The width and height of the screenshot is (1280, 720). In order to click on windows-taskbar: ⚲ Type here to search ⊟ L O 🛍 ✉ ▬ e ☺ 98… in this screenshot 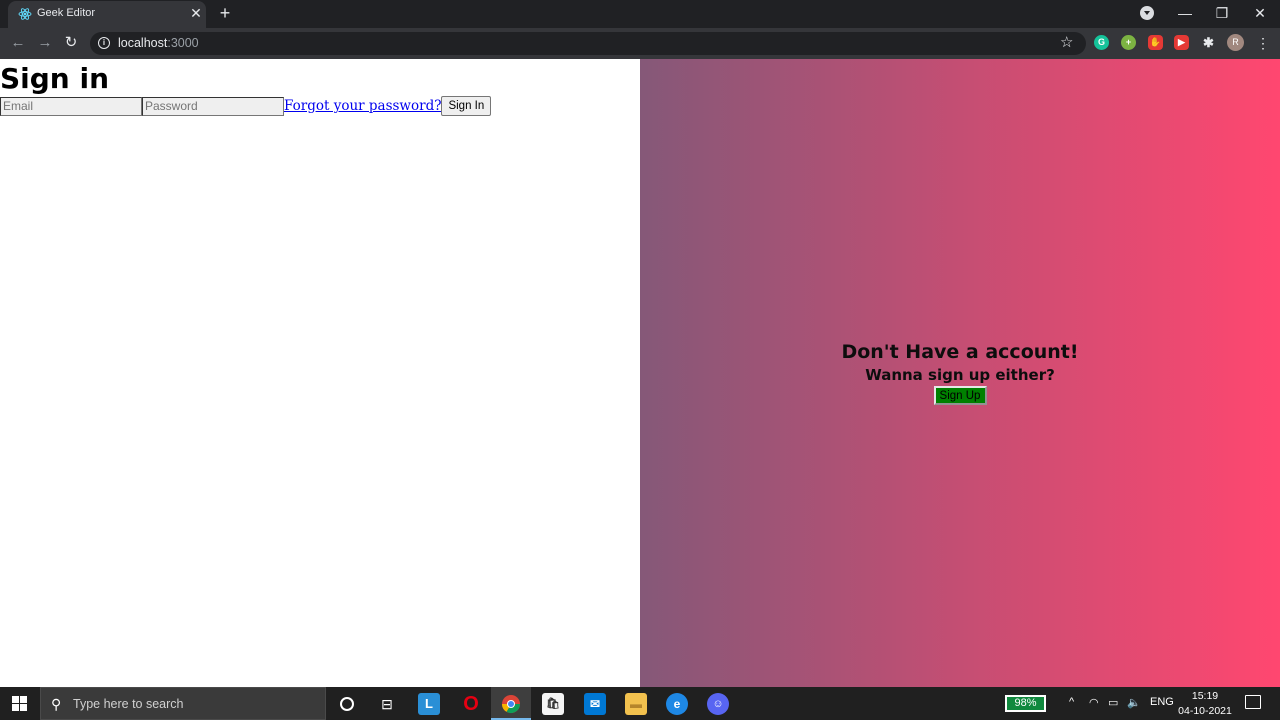, I will do `click(640, 703)`.